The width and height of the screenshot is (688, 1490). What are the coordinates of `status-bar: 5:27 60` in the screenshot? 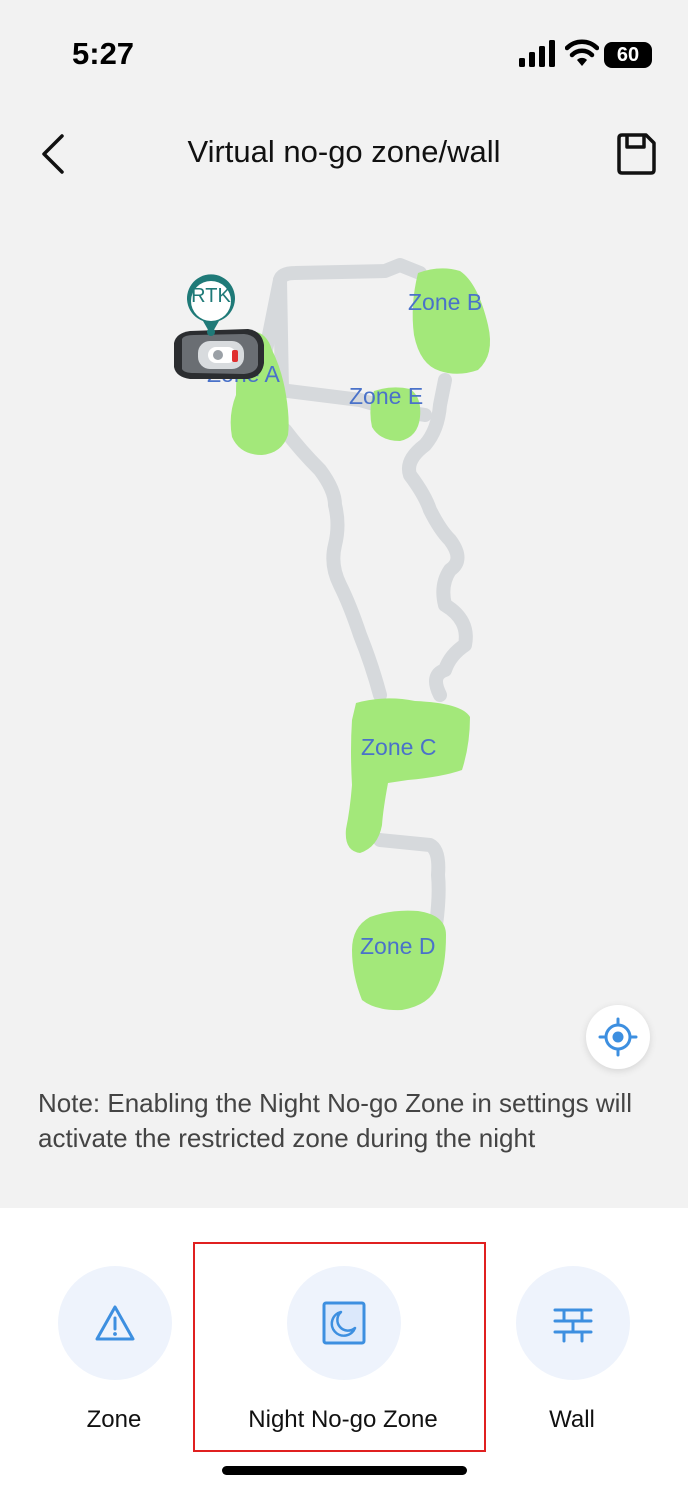 It's located at (344, 50).